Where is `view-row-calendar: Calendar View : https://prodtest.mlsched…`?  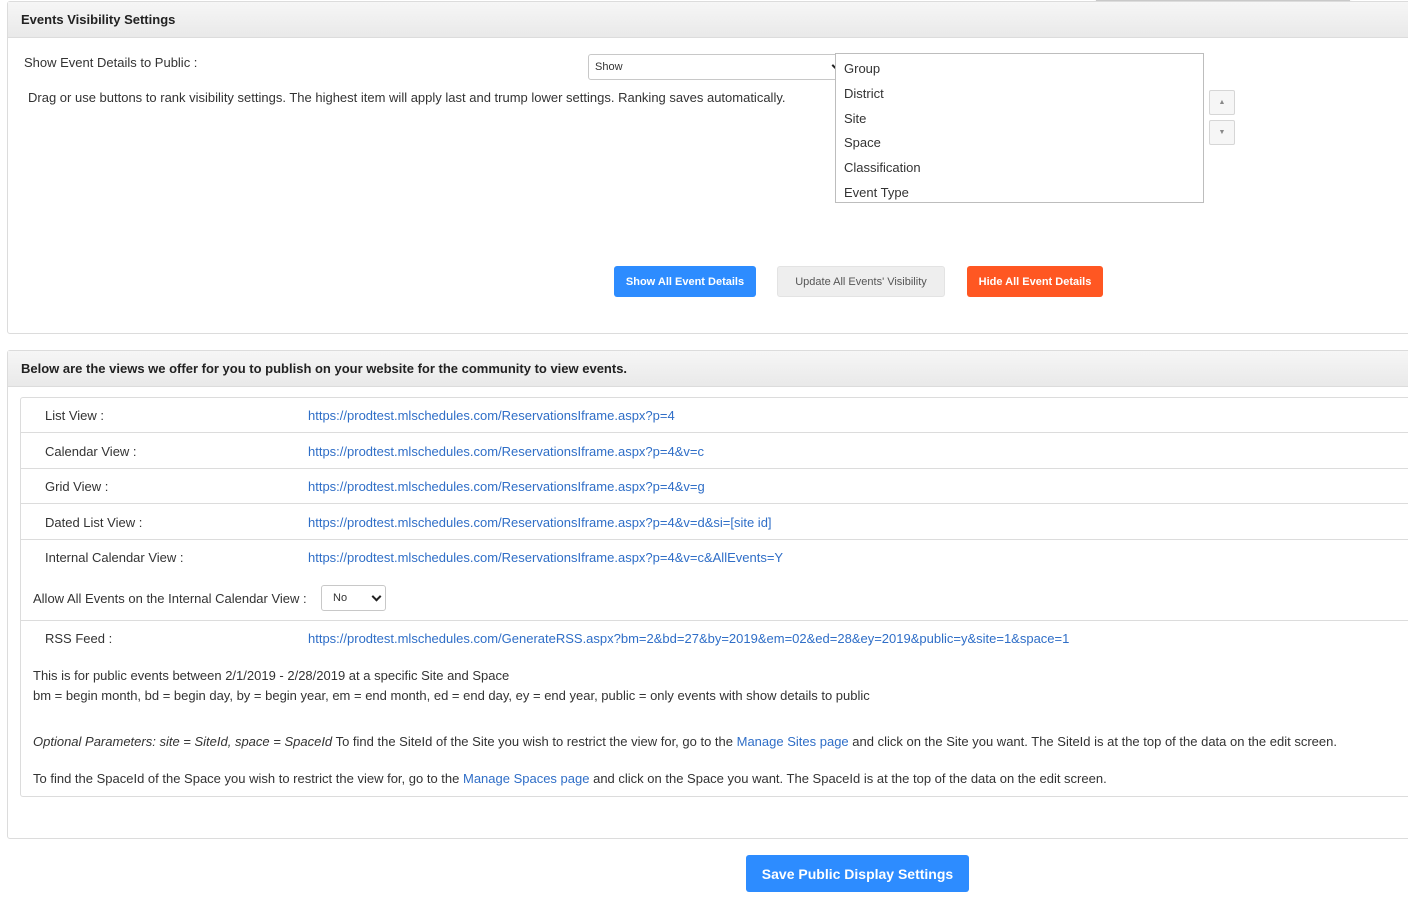
view-row-calendar: Calendar View : https://prodtest.mlsched… is located at coordinates (714, 451).